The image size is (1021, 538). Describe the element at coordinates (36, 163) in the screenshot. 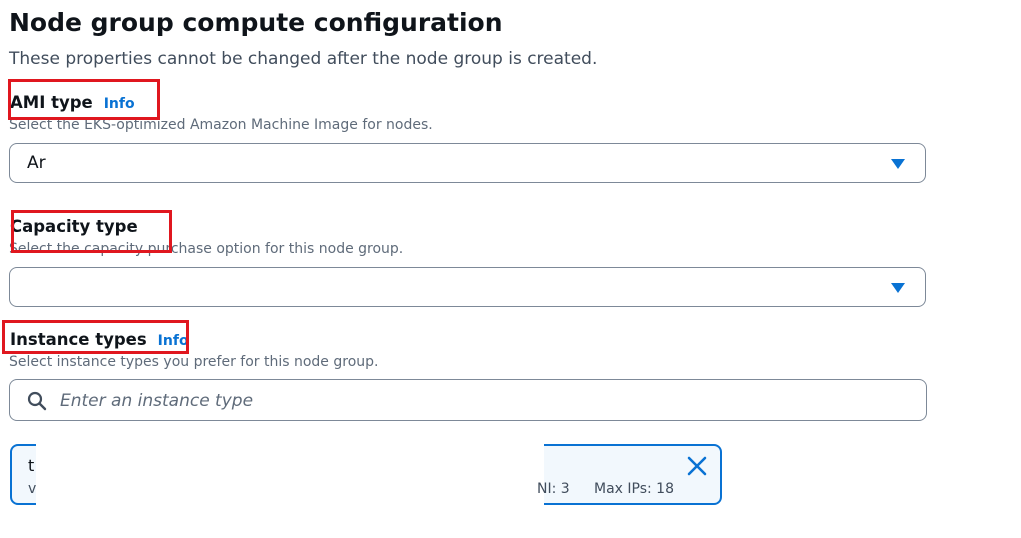

I see `ami-type-selected-value: Ar` at that location.